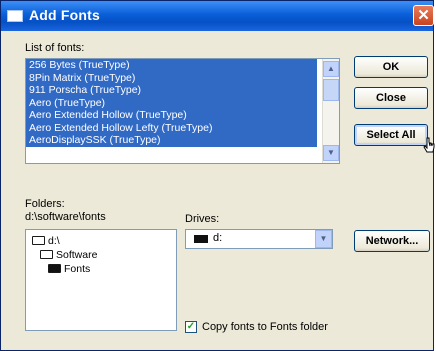 This screenshot has height=351, width=436. I want to click on font-list-item: Aero Extended Hollow (TrueType), so click(171, 115).